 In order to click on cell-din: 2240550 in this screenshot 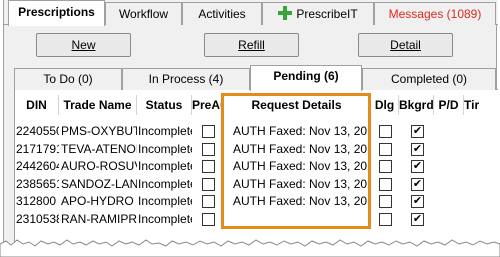, I will do `click(37, 131)`.